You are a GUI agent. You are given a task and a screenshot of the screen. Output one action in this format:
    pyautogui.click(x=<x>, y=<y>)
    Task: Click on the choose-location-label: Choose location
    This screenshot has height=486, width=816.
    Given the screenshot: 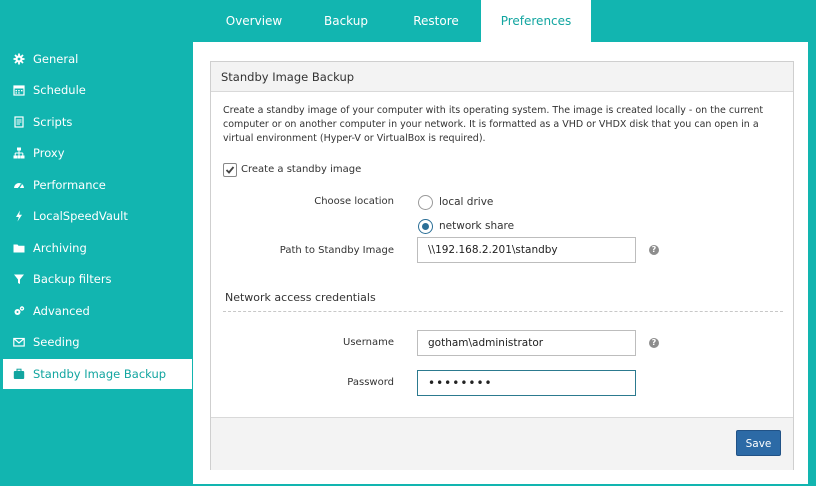 What is the action you would take?
    pyautogui.click(x=354, y=201)
    